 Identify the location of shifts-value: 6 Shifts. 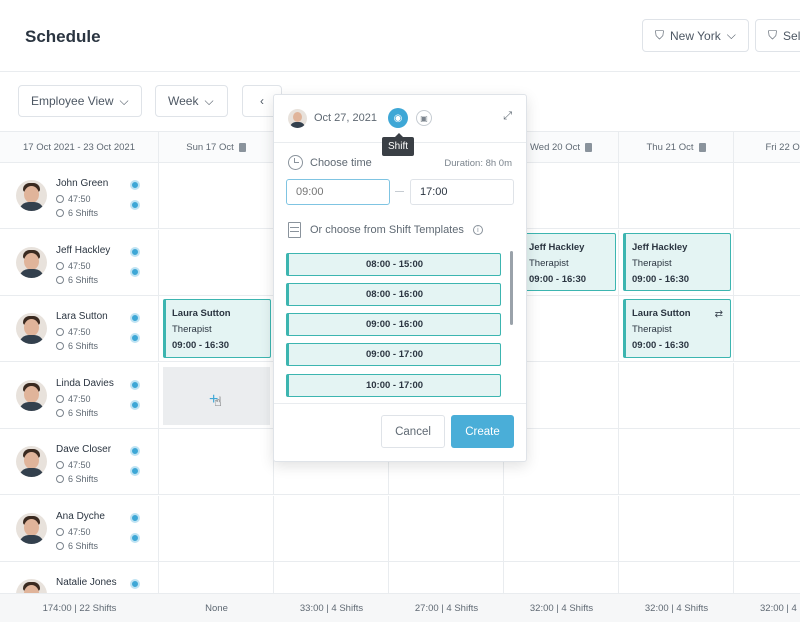
(83, 412).